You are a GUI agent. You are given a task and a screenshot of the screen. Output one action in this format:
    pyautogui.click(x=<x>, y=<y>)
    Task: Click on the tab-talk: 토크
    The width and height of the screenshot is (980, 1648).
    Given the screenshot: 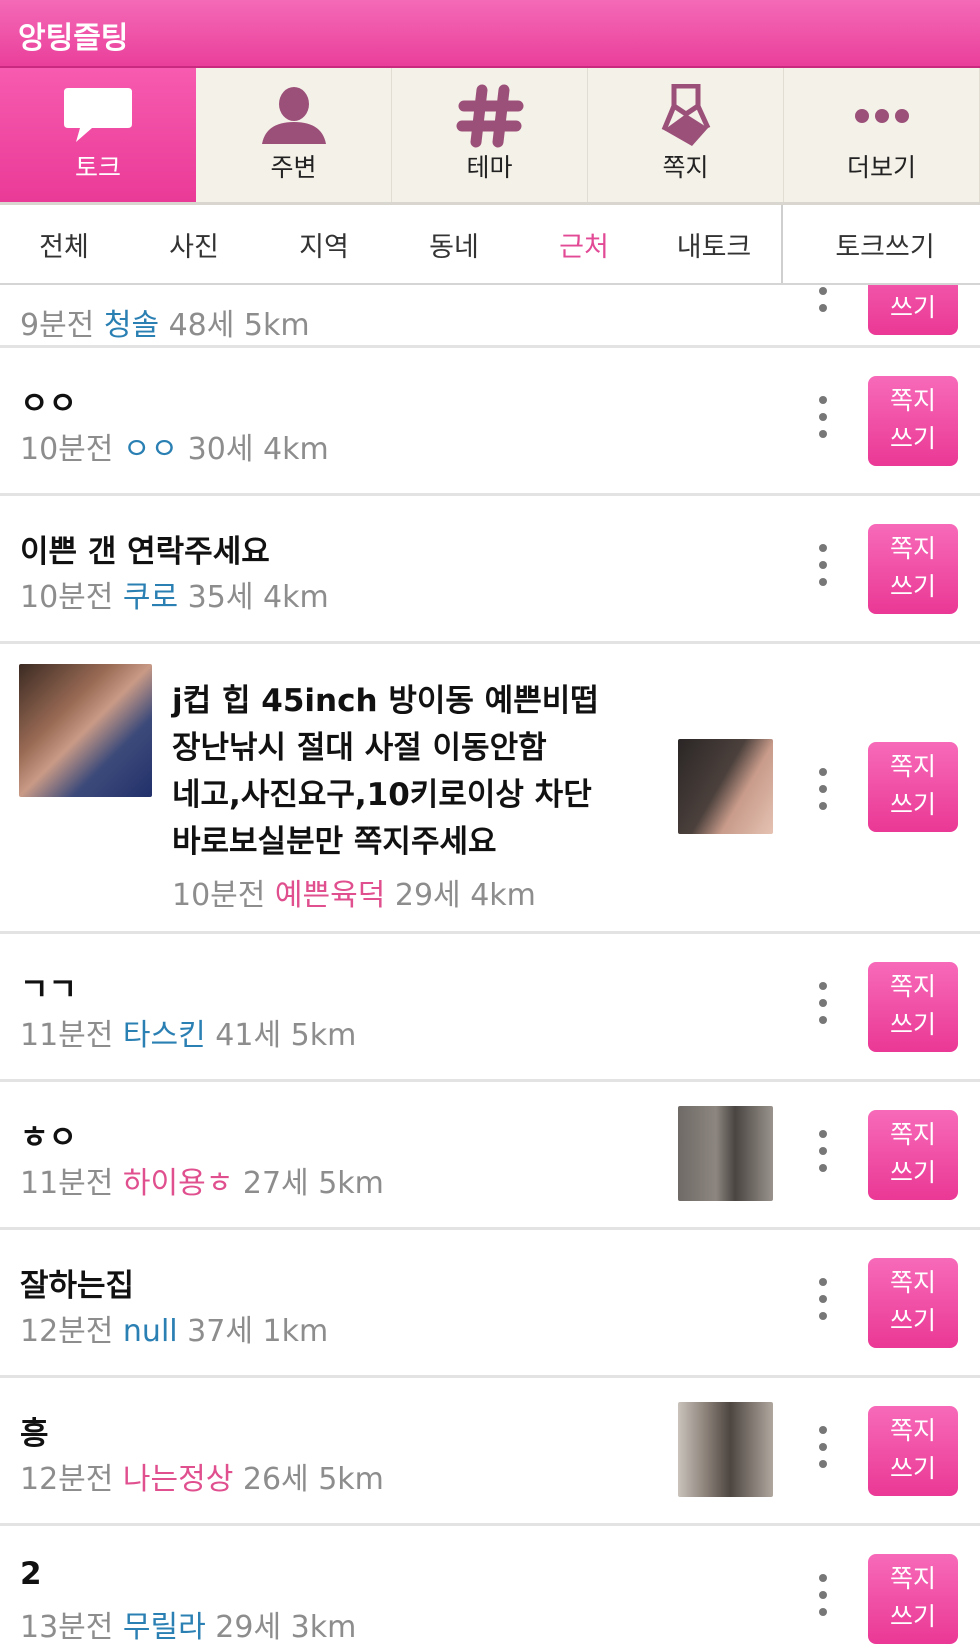 What is the action you would take?
    pyautogui.click(x=98, y=135)
    